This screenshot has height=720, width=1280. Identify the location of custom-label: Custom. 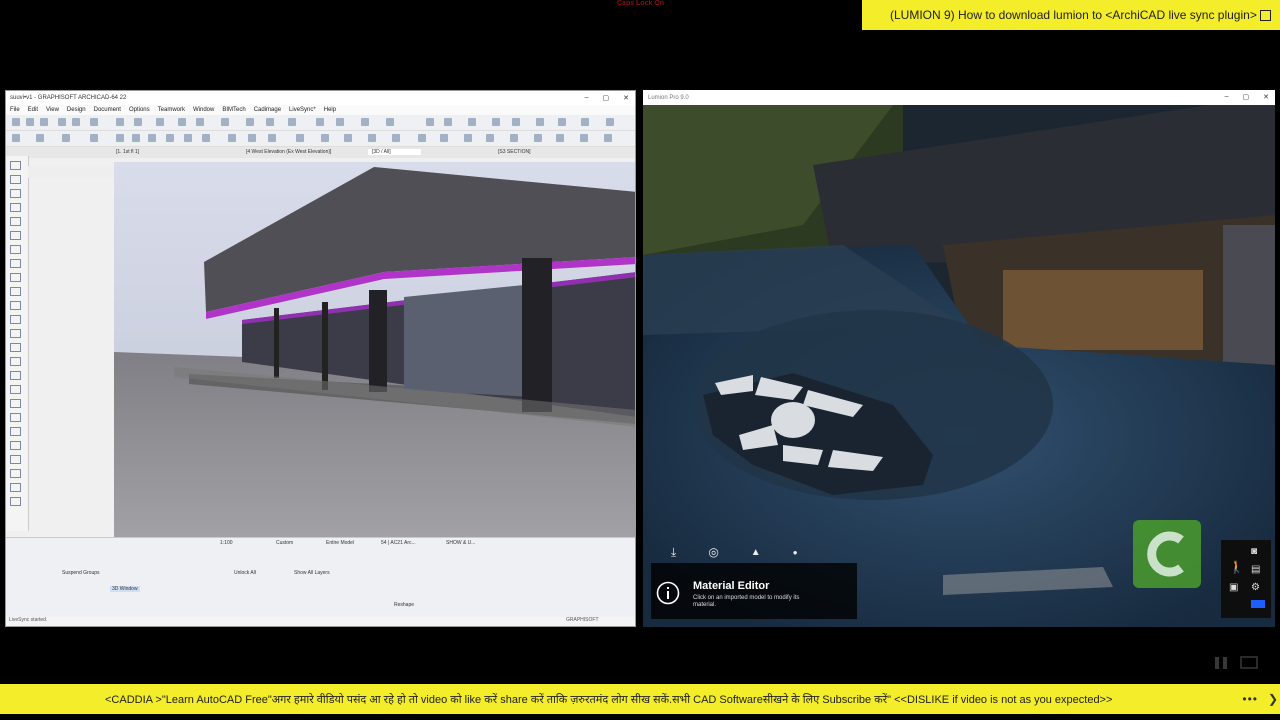
(284, 543).